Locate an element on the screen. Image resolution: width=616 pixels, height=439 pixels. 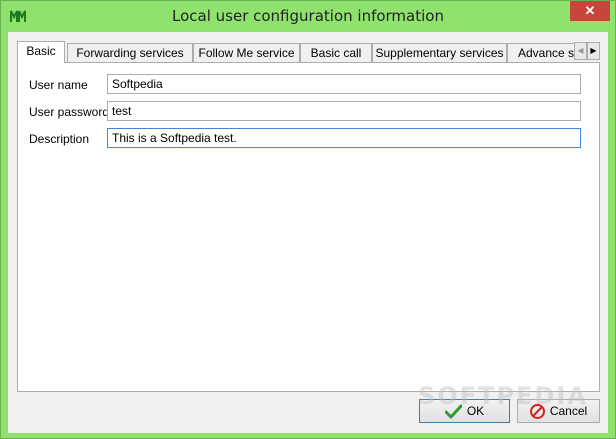
arrow-left-icon: ◀ is located at coordinates (580, 50).